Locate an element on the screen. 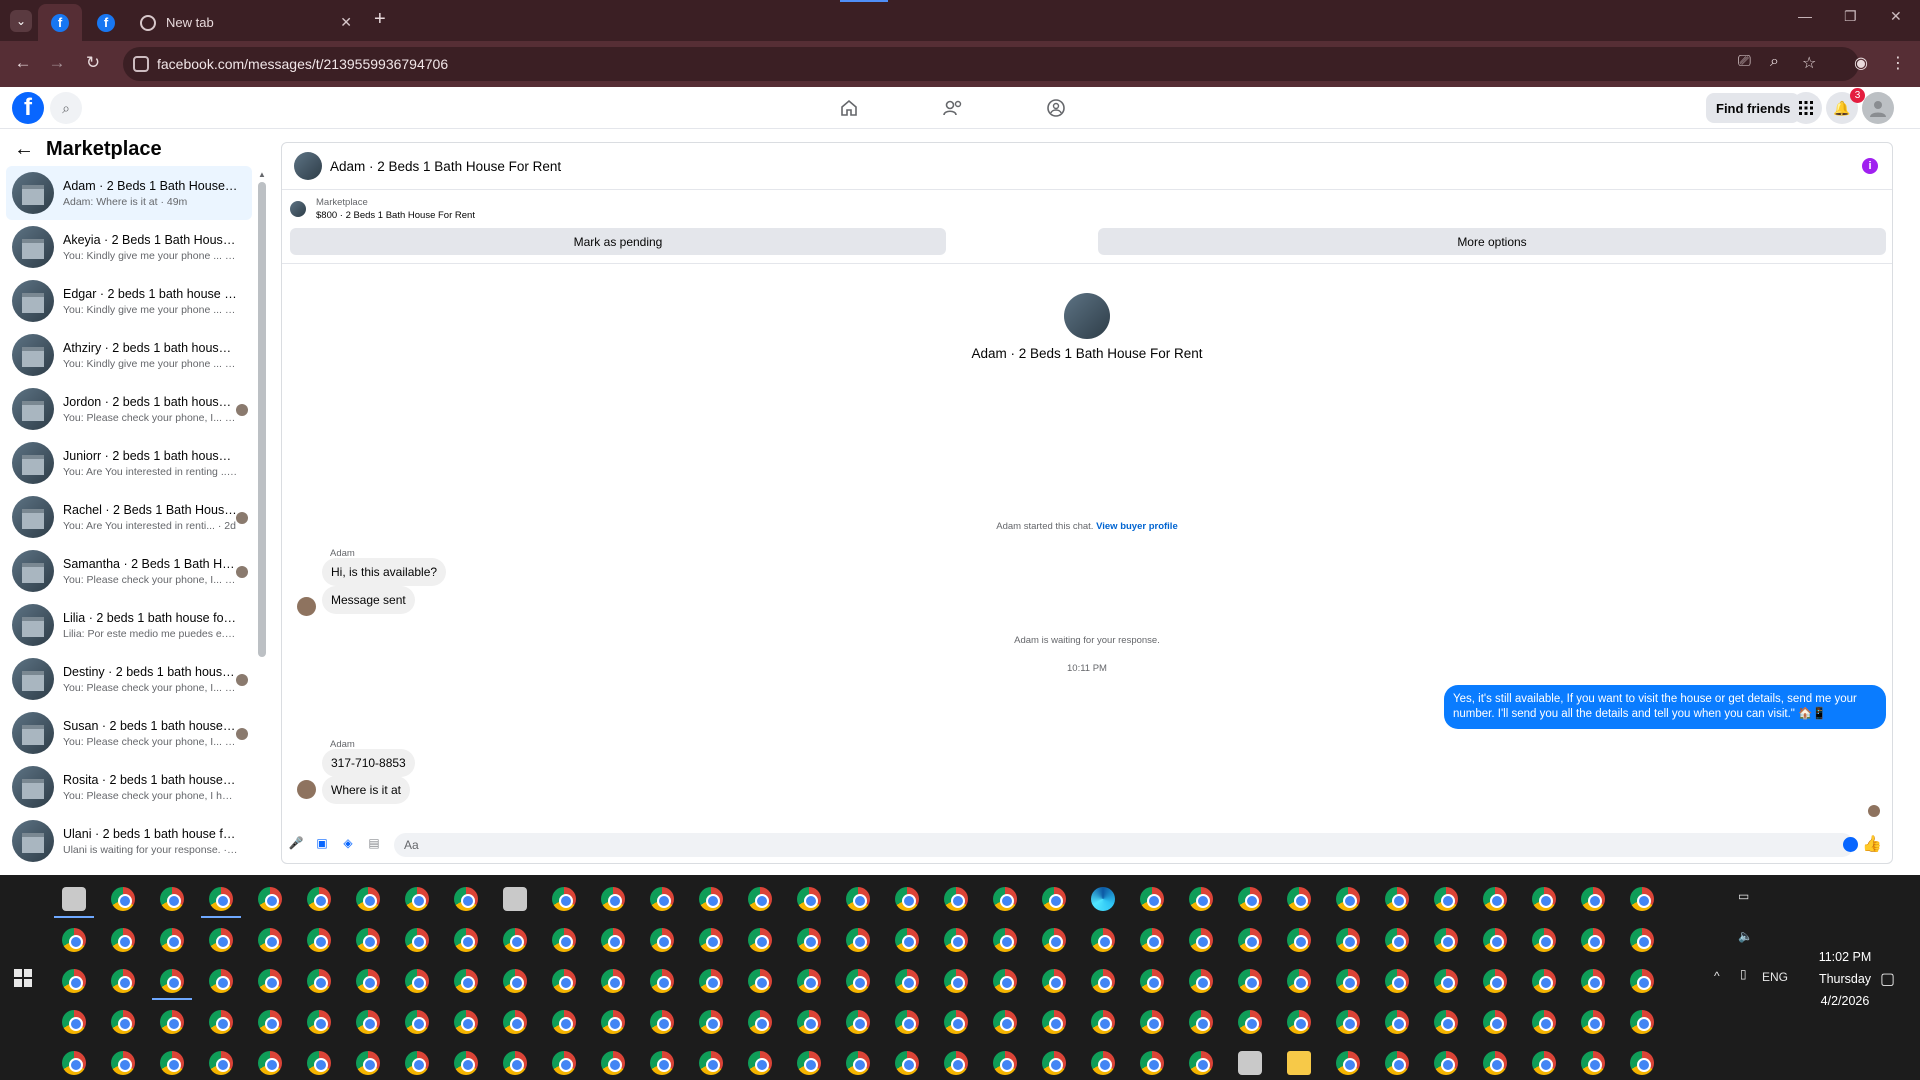 The width and height of the screenshot is (1920, 1080). close-window-icon: ✕ is located at coordinates (1896, 16).